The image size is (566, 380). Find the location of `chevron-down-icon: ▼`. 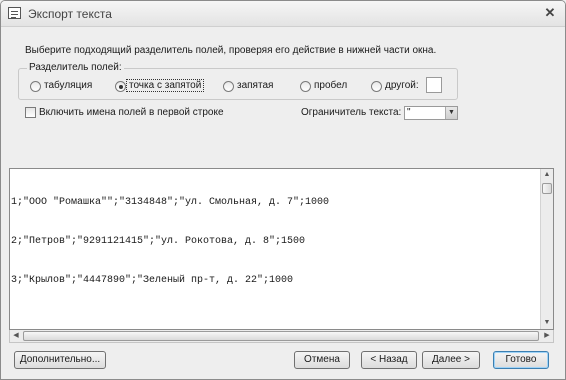

chevron-down-icon: ▼ is located at coordinates (451, 113).